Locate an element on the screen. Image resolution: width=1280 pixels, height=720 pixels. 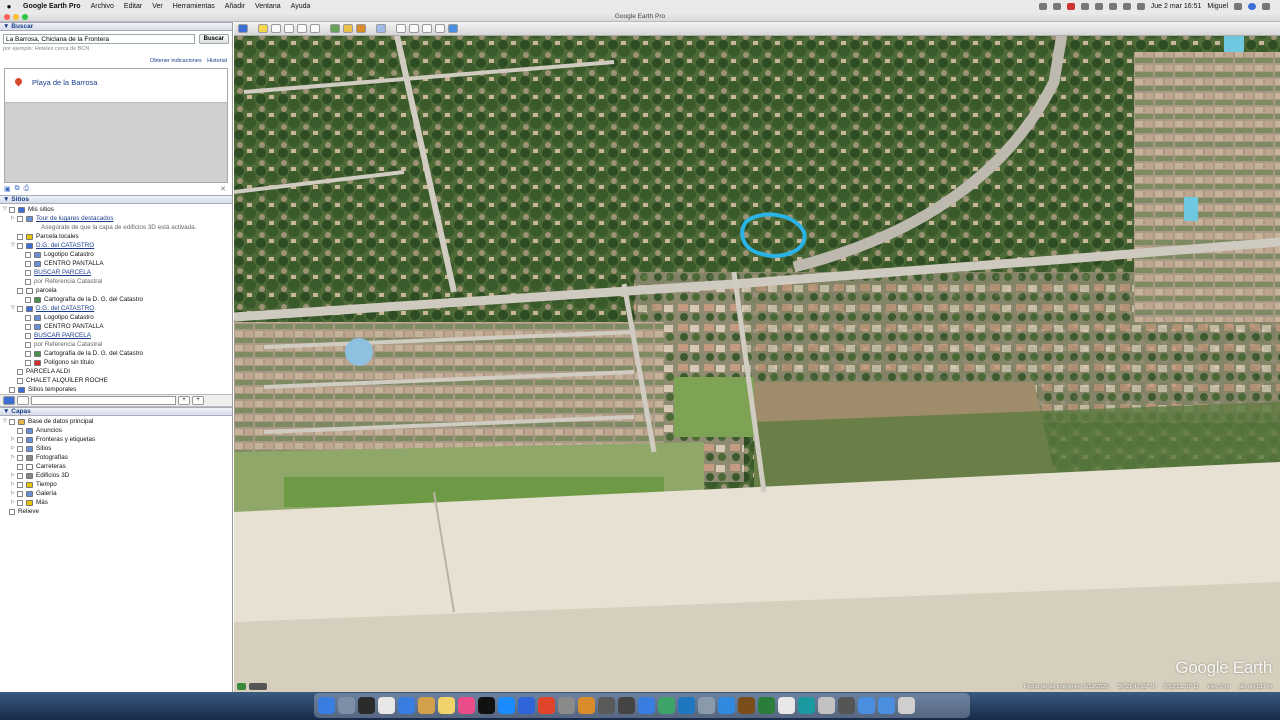
volume-icon is located at coordinates (1112, 6).